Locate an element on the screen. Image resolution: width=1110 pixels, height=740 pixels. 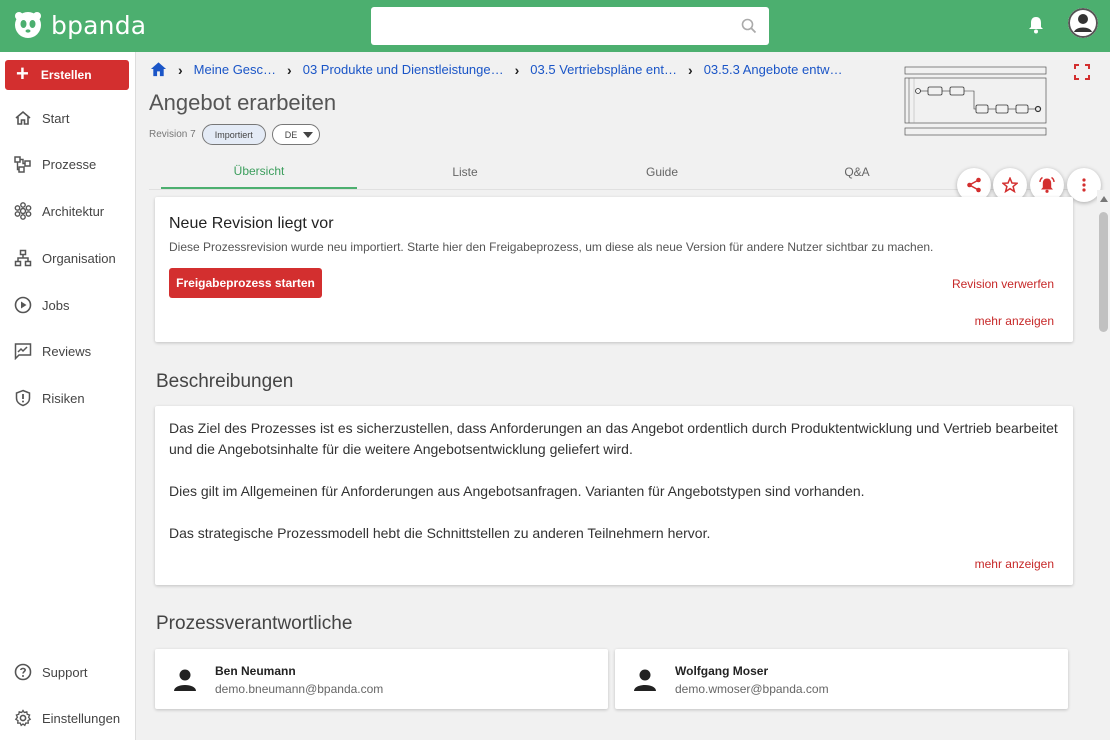
play-circle-icon is located at coordinates (23, 305).